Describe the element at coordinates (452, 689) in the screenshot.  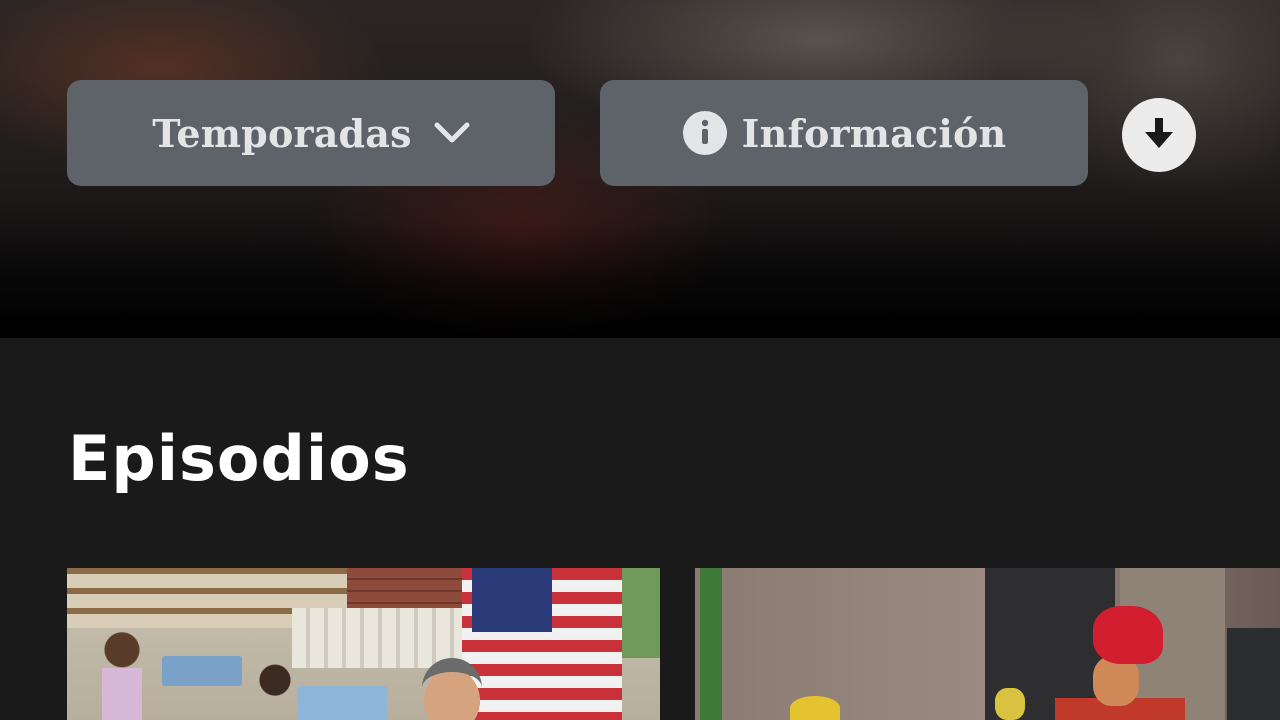
I see `scene-figure-head` at that location.